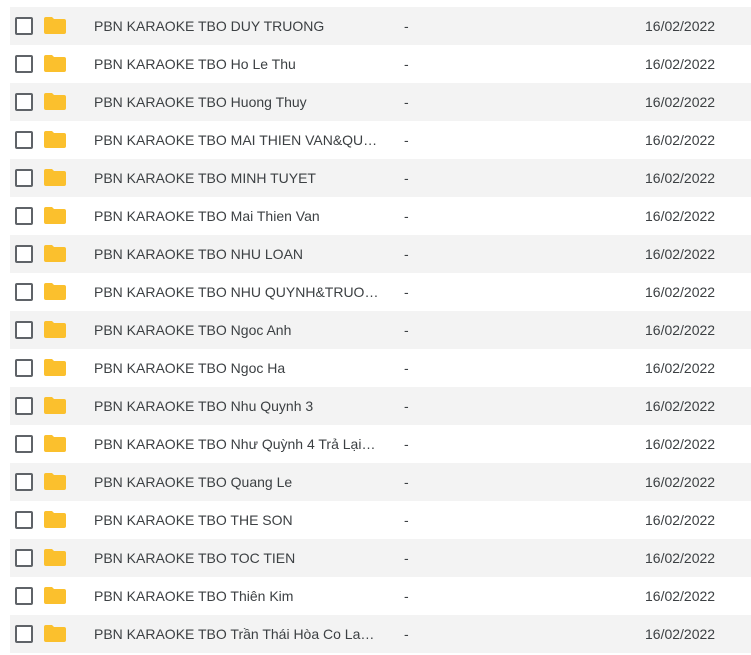 The image size is (751, 655). I want to click on file-name: PBN KARAOKE TBO Quang Le, so click(236, 482).